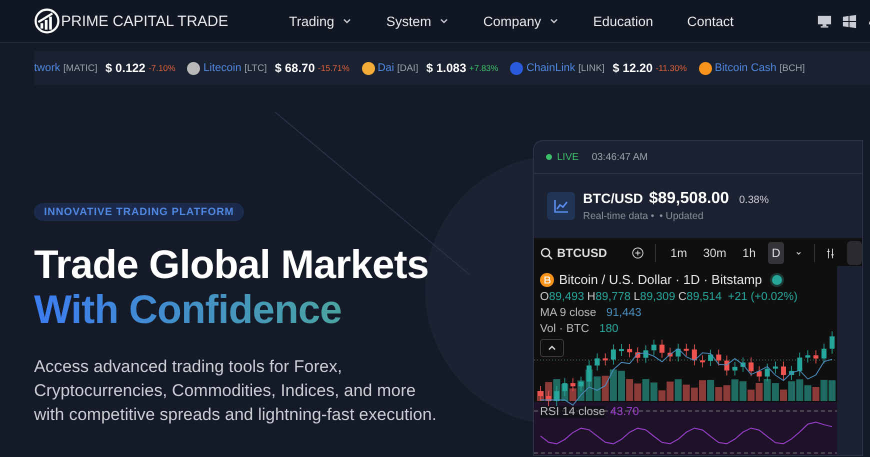 This screenshot has height=457, width=870. I want to click on coin-name: Bitcoin Cash, so click(745, 68).